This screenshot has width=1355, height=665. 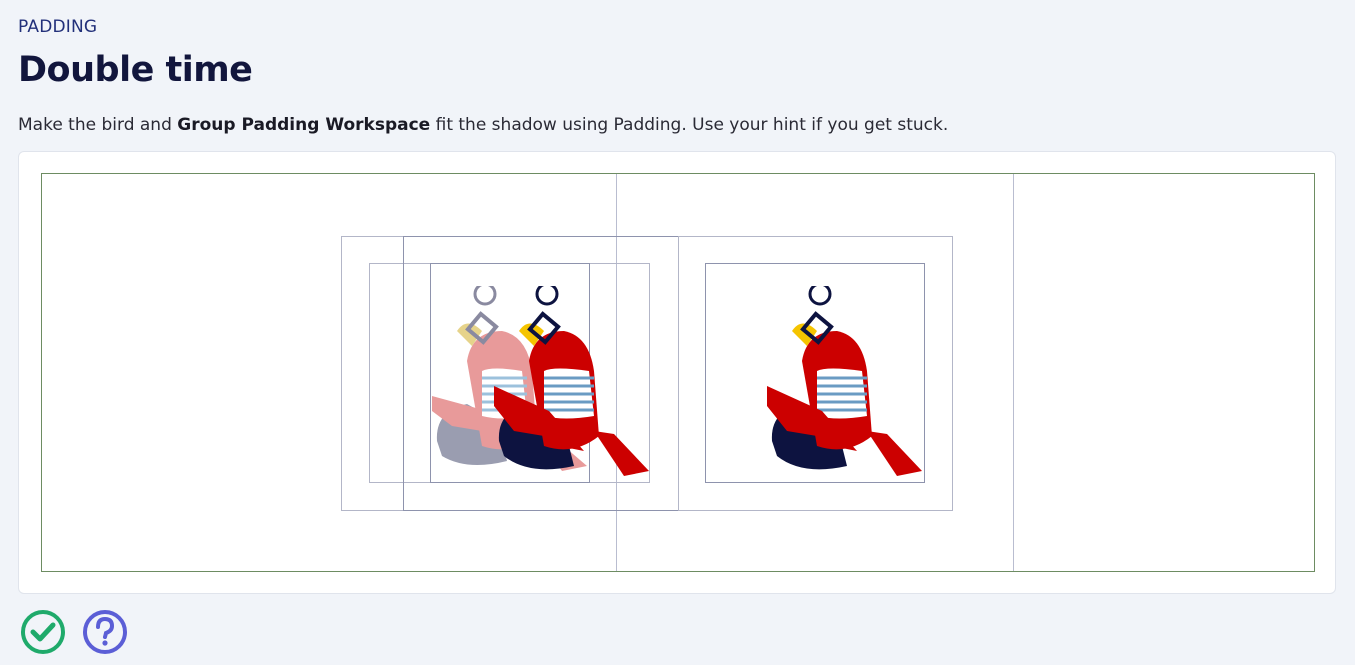 I want to click on lesson-eyebrow: PADDING, so click(x=58, y=27).